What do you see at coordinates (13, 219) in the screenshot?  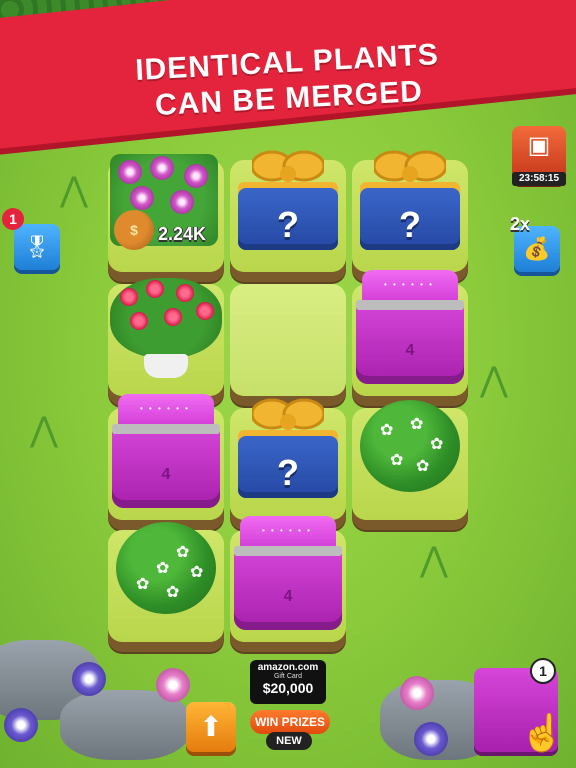 I see `award-badge: 1` at bounding box center [13, 219].